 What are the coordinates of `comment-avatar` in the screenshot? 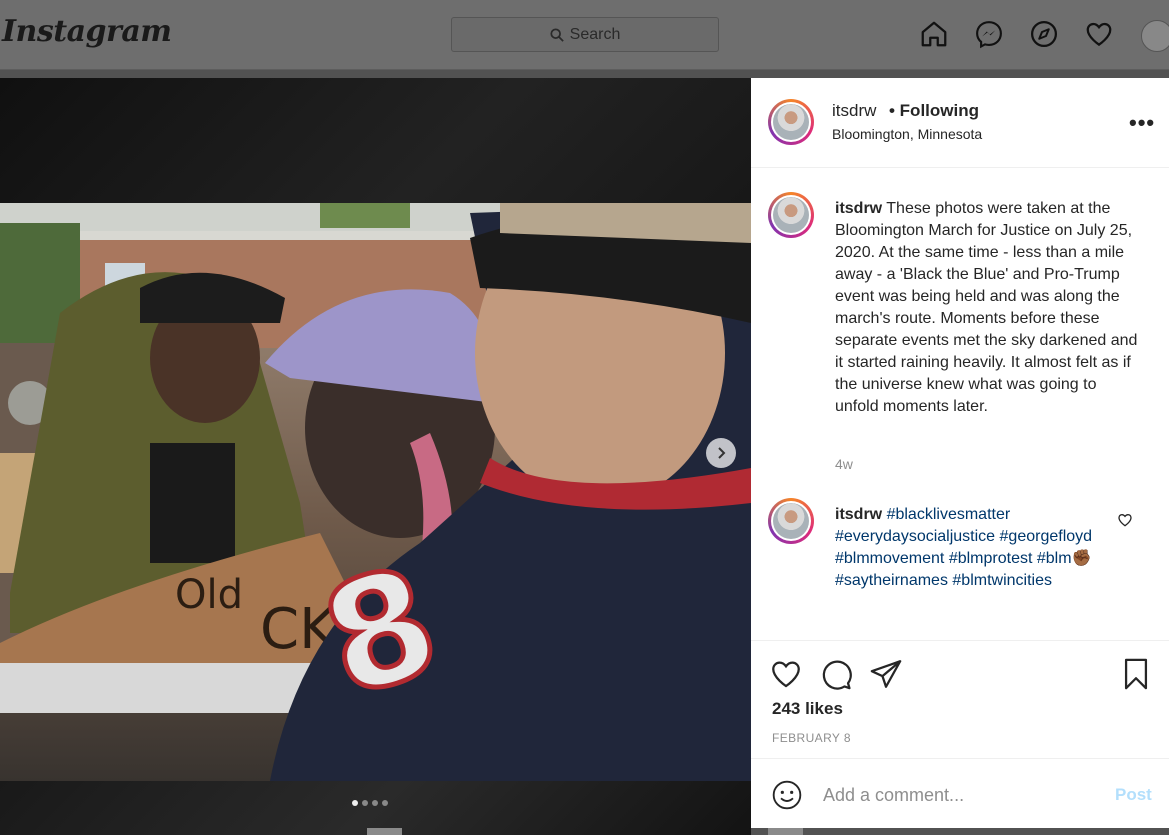 It's located at (791, 521).